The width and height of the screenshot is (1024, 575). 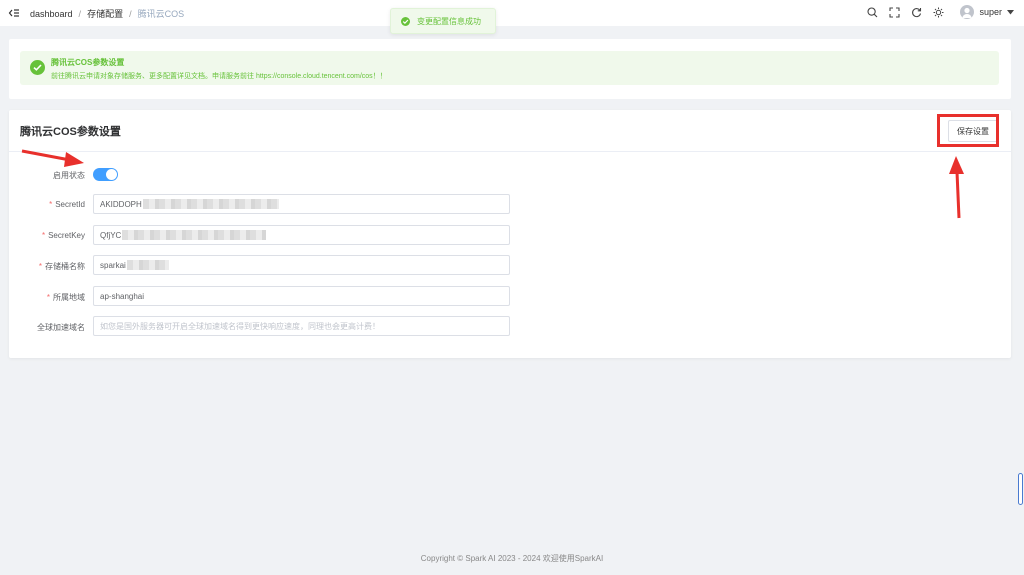 What do you see at coordinates (956, 187) in the screenshot?
I see `annotation-arrow-save` at bounding box center [956, 187].